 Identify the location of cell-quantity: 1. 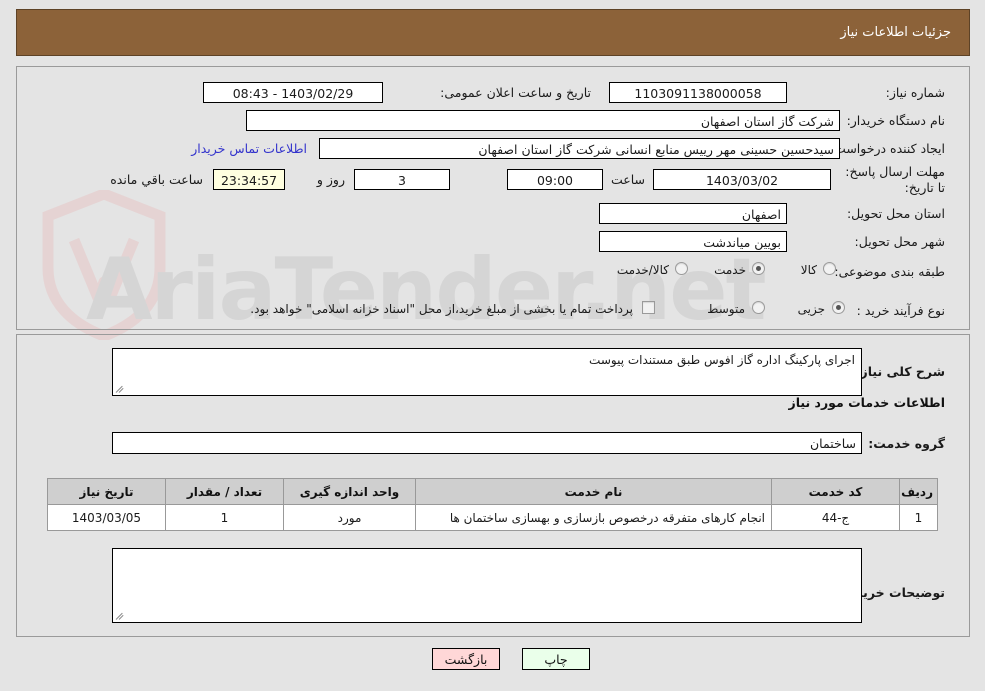
(224, 517).